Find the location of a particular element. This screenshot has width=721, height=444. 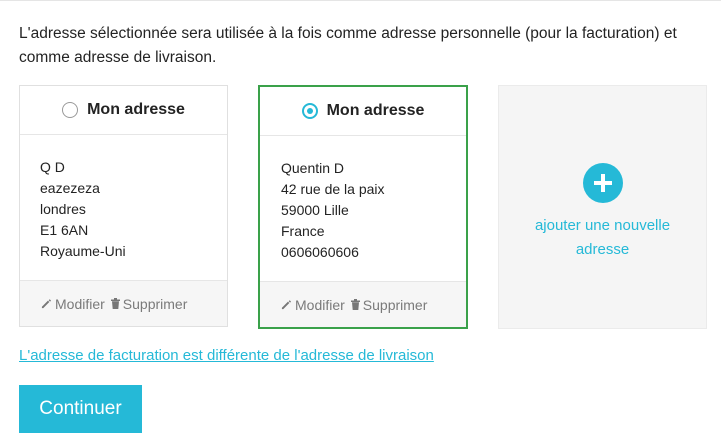

plus-circle-icon is located at coordinates (602, 183).